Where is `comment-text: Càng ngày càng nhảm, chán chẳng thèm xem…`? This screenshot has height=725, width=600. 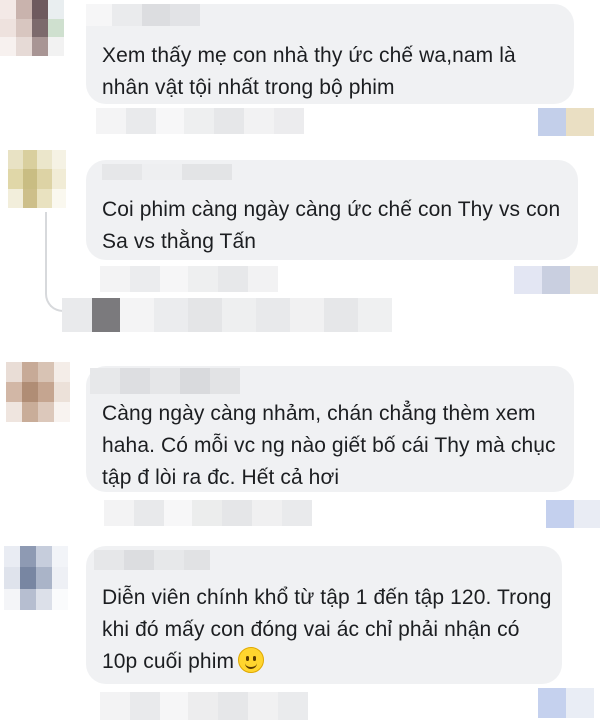 comment-text: Càng ngày càng nhảm, chán chẳng thèm xem… is located at coordinates (329, 445).